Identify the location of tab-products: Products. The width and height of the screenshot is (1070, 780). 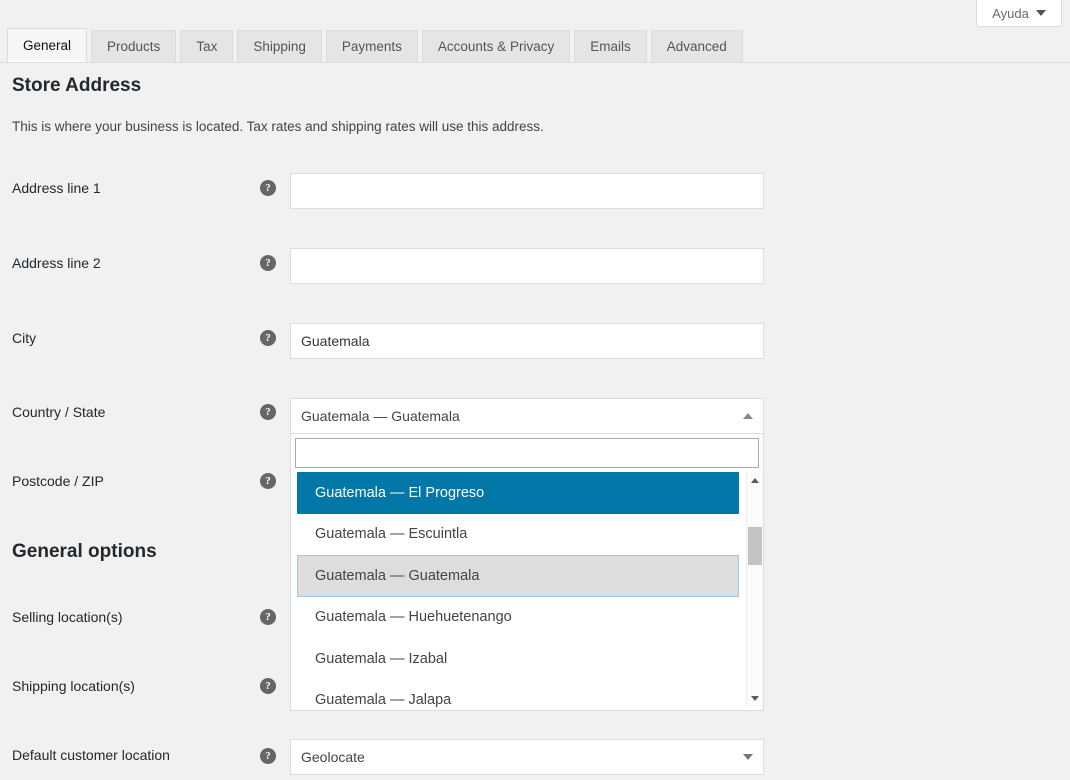
(134, 46).